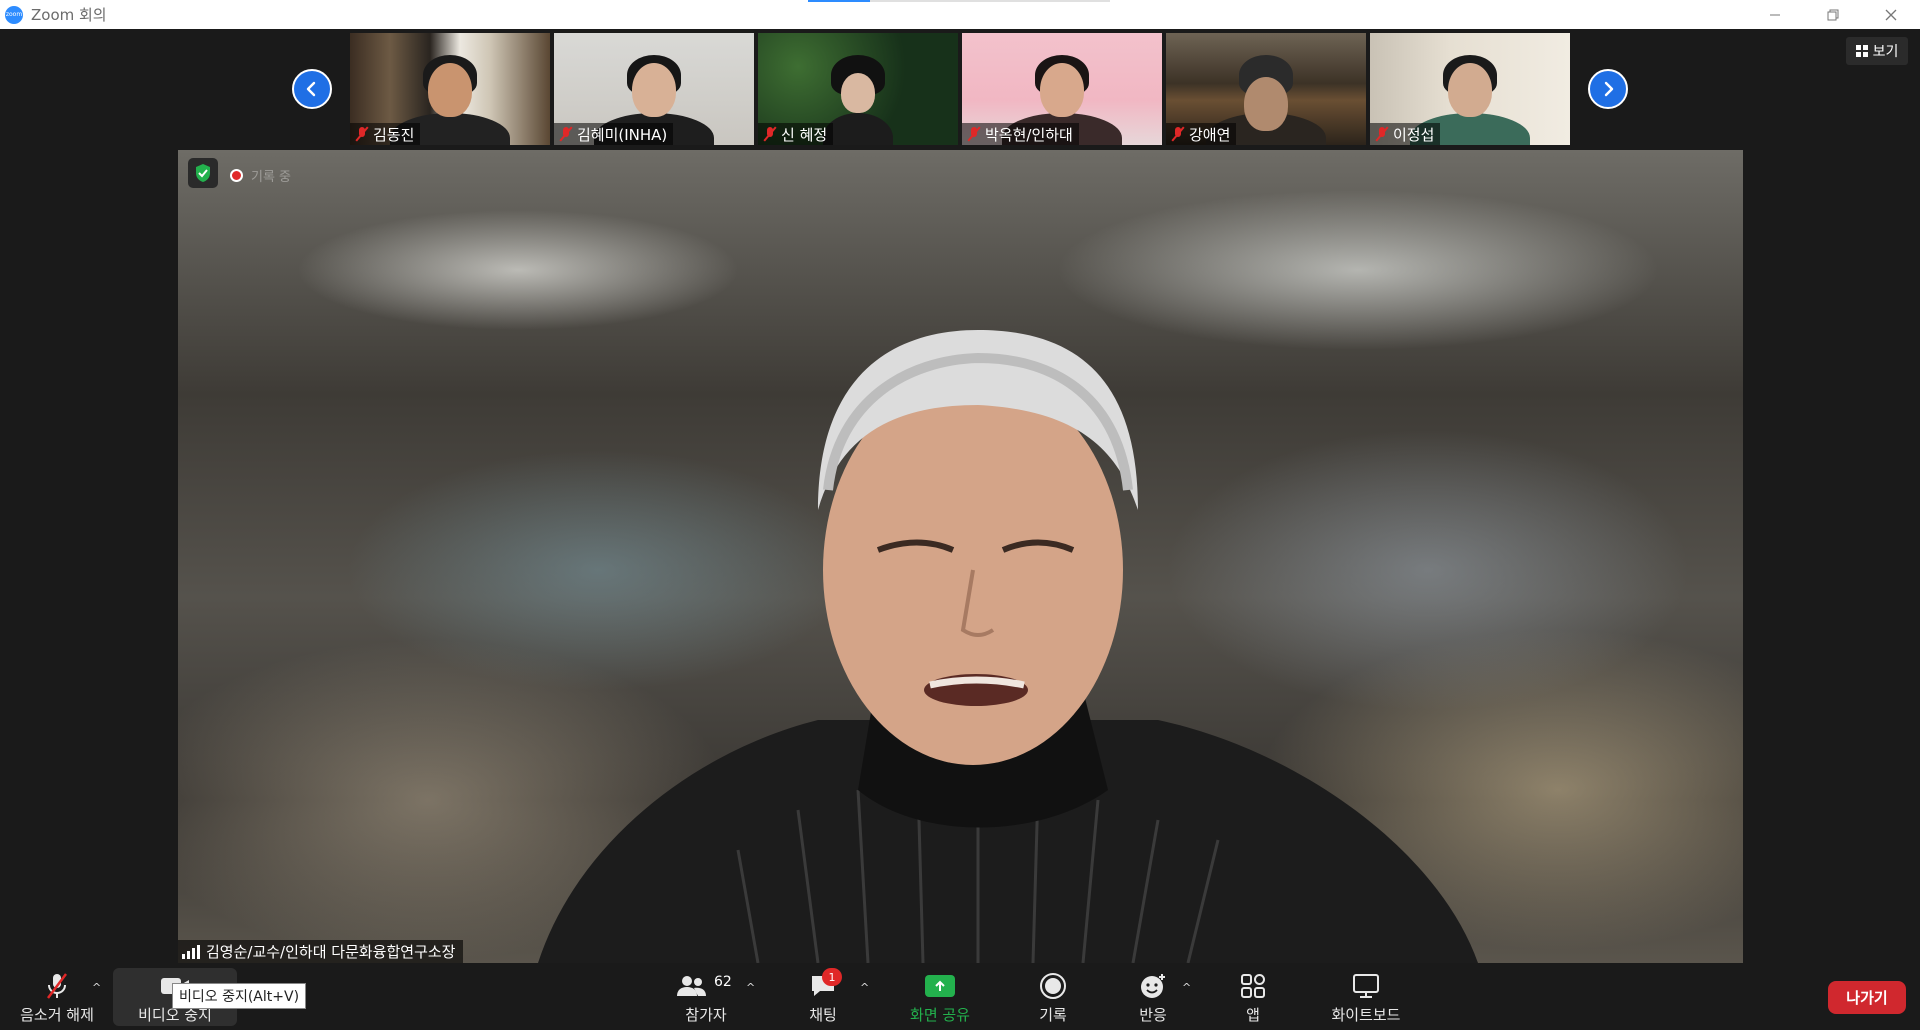  What do you see at coordinates (960, 89) in the screenshot?
I see `participant-thumbnail-strip: 김동진 김혜미(INHA) 신 혜정 박옥현/인하대 강애연 이정섭` at bounding box center [960, 89].